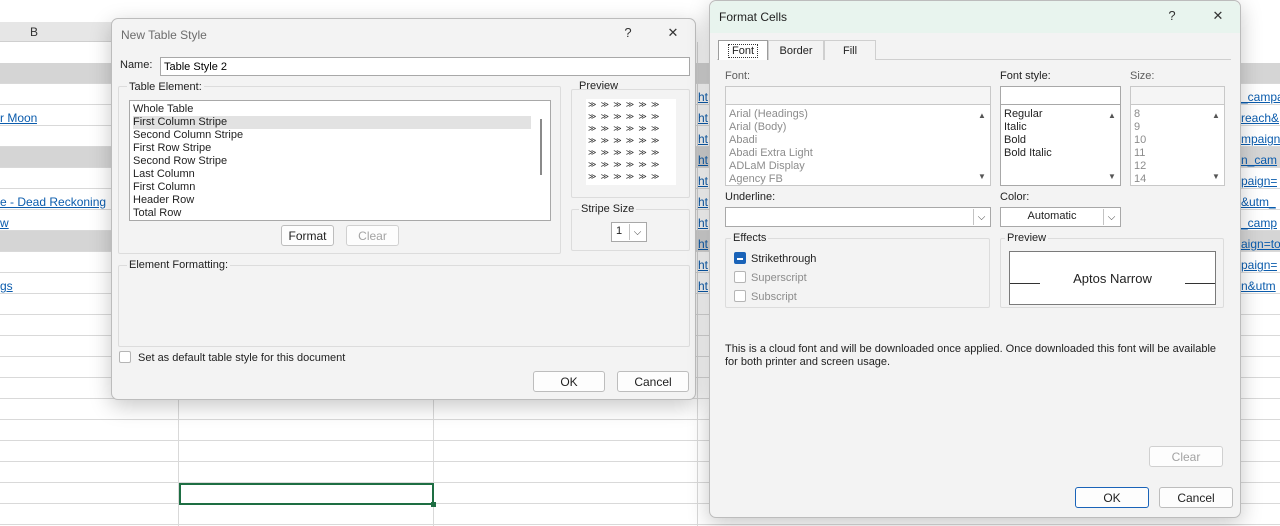 The height and width of the screenshot is (526, 1280). I want to click on list-item: Whole Table, so click(163, 109).